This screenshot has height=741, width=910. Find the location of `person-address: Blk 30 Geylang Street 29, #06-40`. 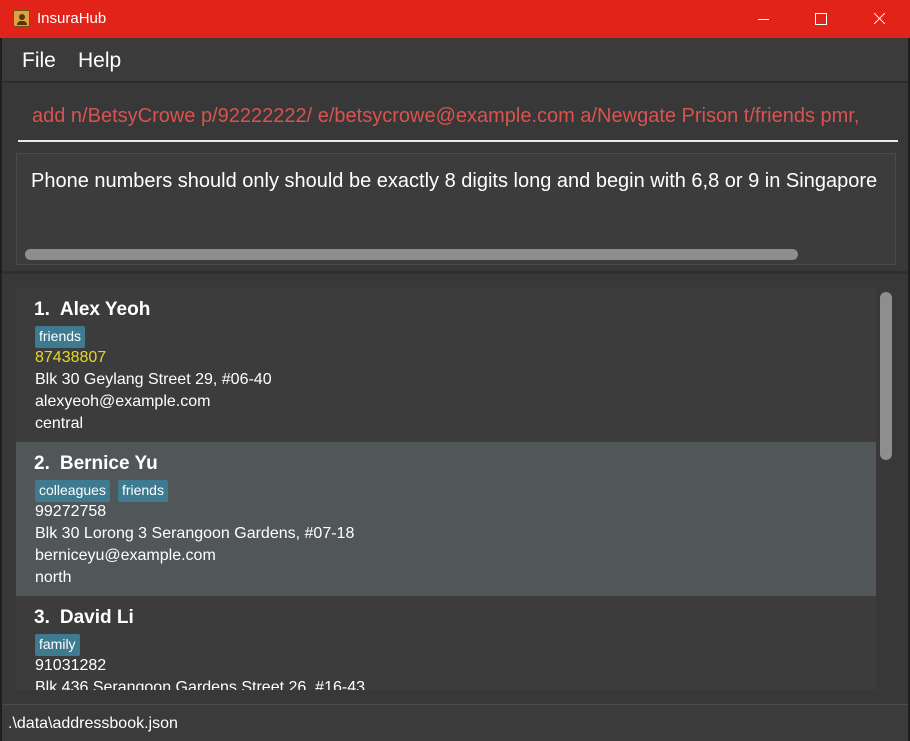

person-address: Blk 30 Geylang Street 29, #06-40 is located at coordinates (153, 379).